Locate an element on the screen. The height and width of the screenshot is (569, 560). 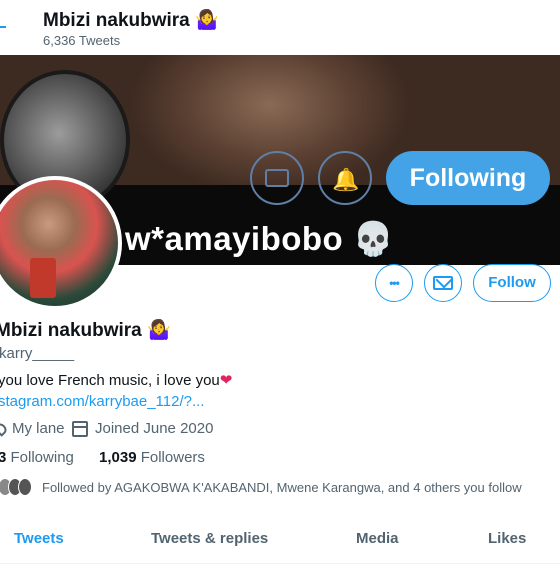
profile-name: Mbizi nakubwira 🤷‍♀️ is located at coordinates (85, 330).